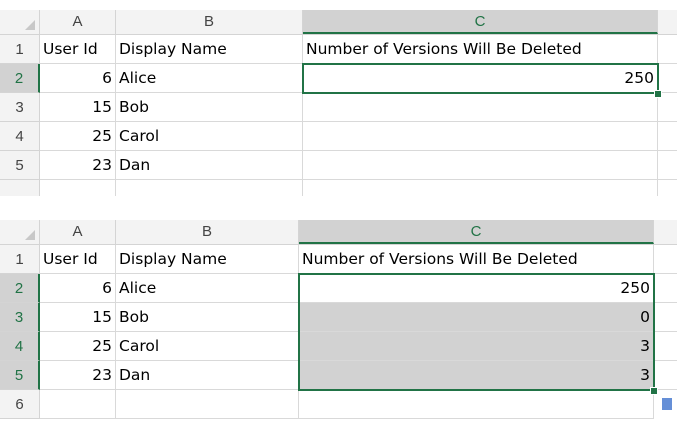 The height and width of the screenshot is (435, 677). Describe the element at coordinates (667, 404) in the screenshot. I see `quick-analysis-icon` at that location.